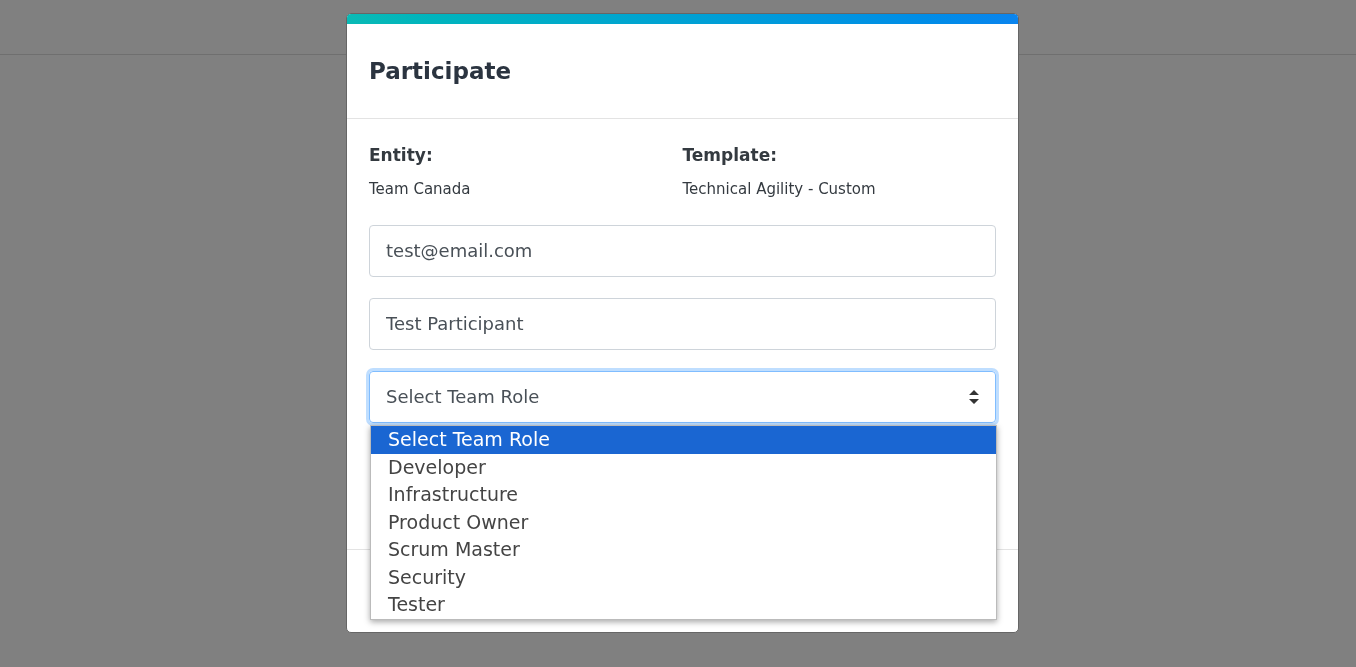 The image size is (1356, 667). I want to click on text-field: test@email.com, so click(682, 250).